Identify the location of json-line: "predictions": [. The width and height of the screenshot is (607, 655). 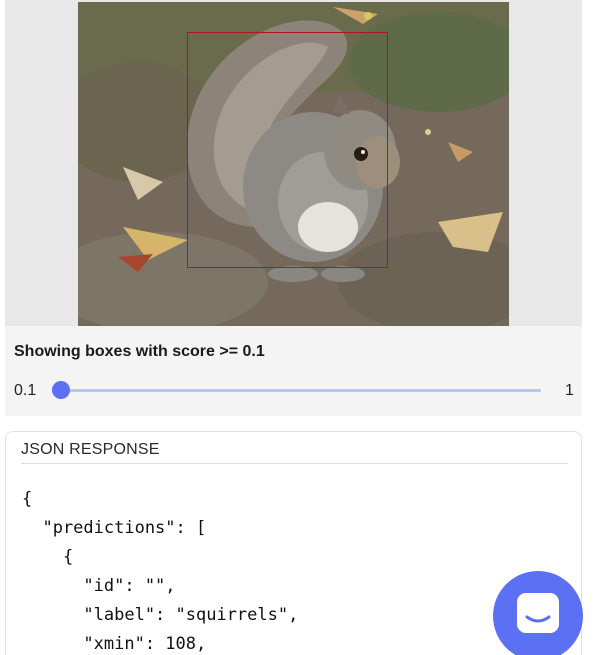
(114, 528).